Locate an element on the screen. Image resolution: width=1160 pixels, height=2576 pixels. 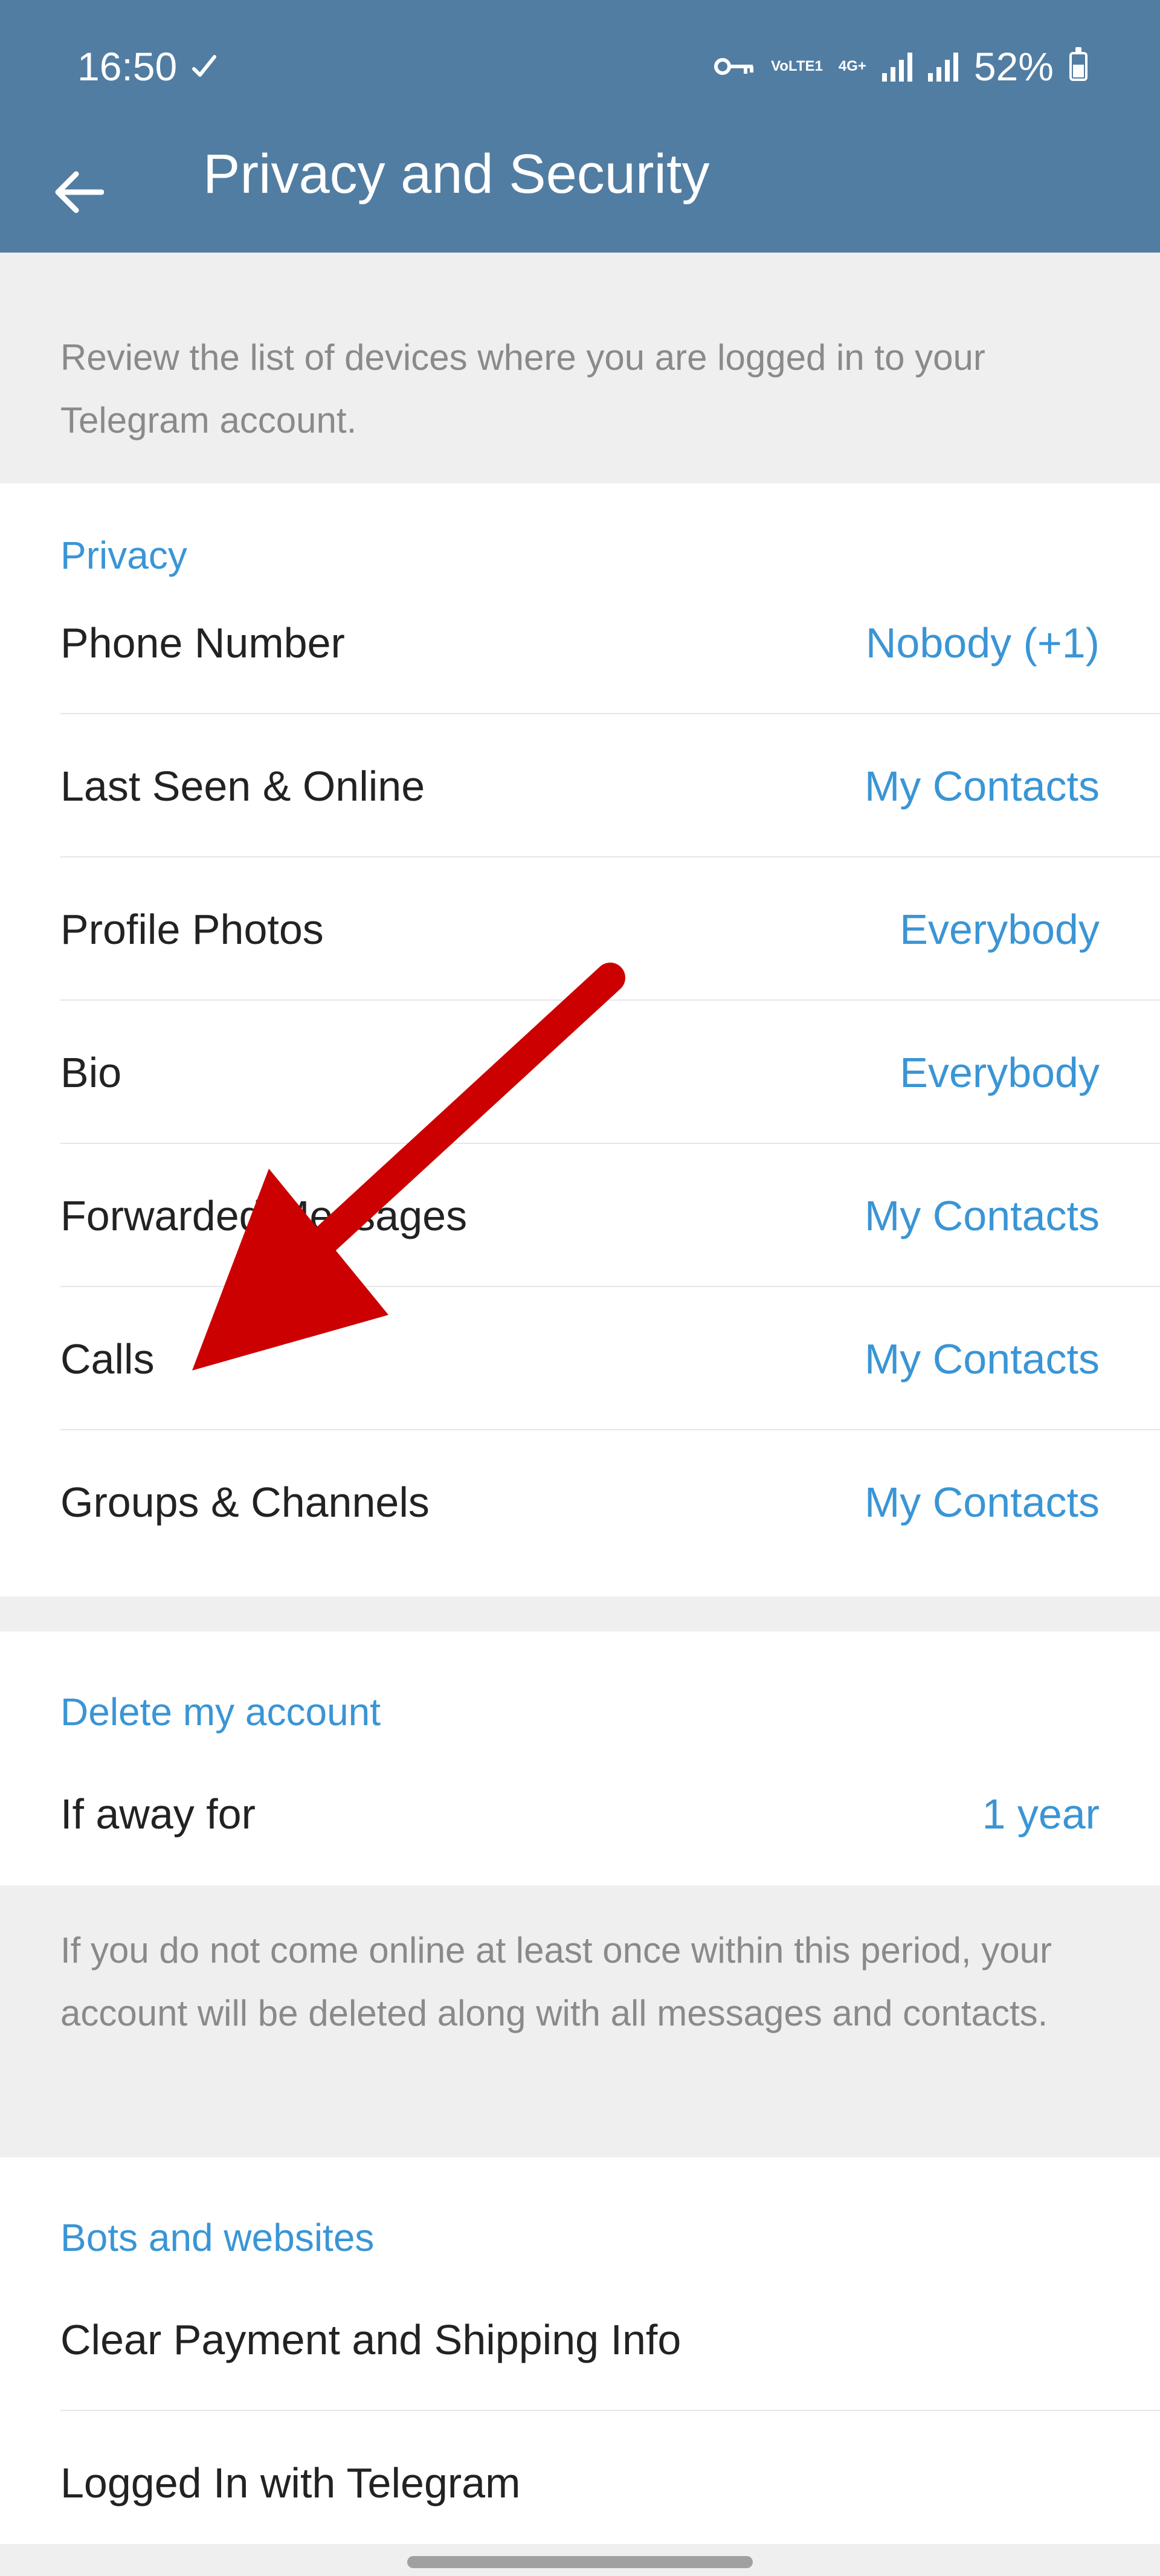
app-bar: Privacy and Security is located at coordinates (580, 193).